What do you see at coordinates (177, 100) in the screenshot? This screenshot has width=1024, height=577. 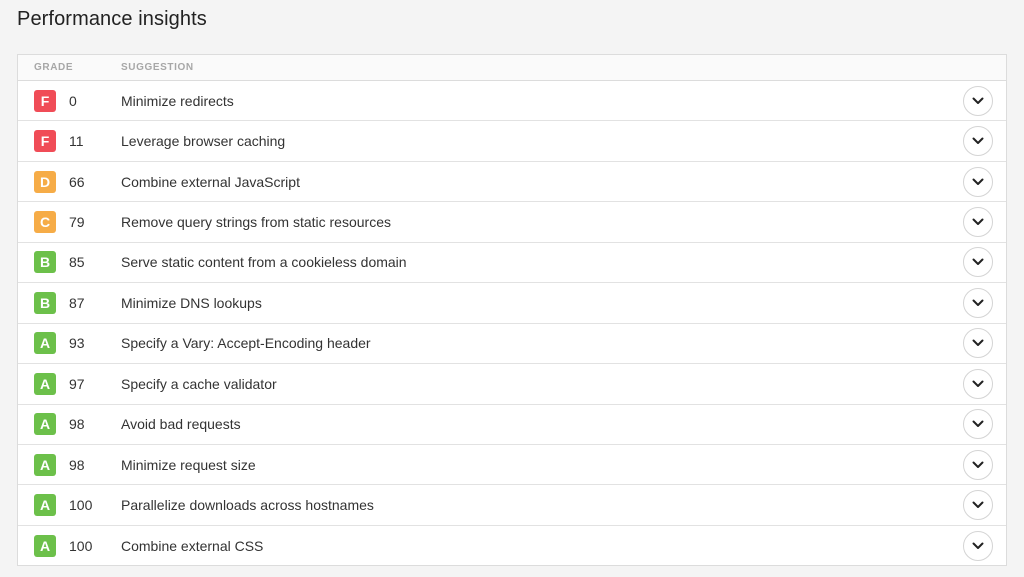 I see `suggestion-text: Minimize redirects` at bounding box center [177, 100].